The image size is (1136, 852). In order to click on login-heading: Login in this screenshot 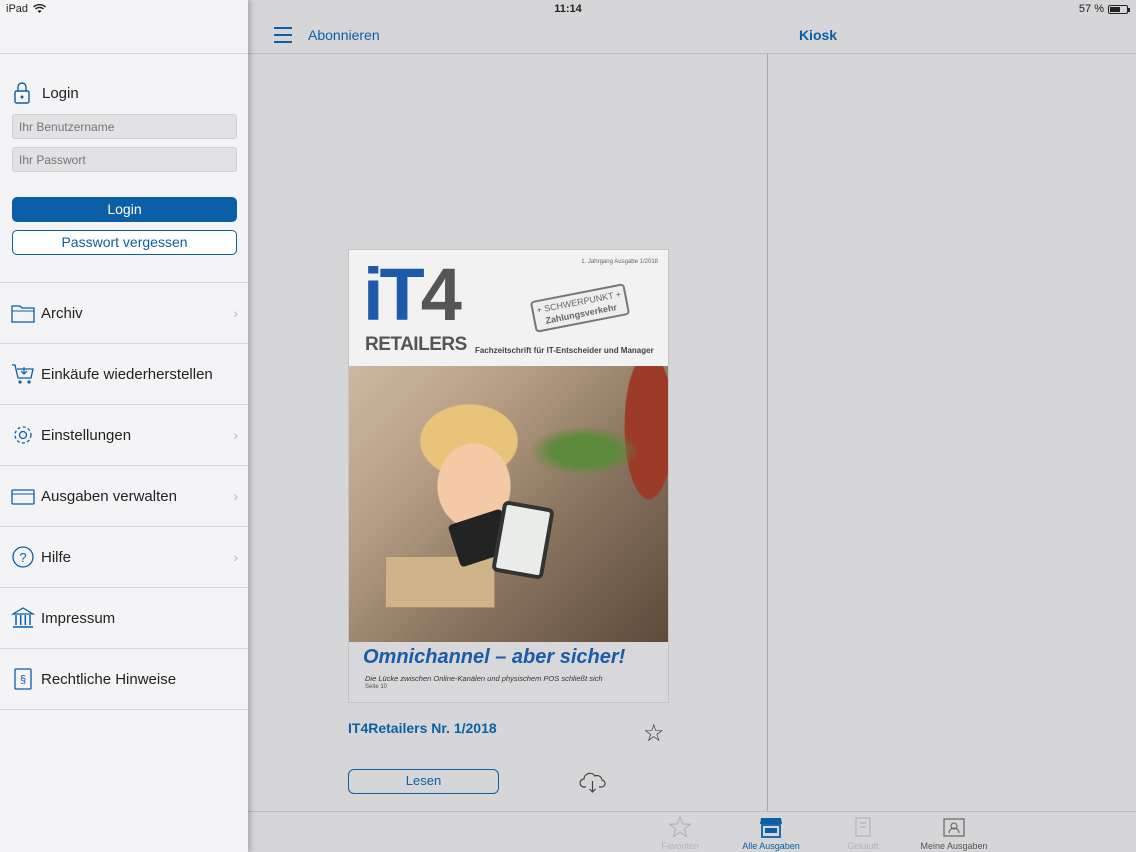, I will do `click(60, 93)`.